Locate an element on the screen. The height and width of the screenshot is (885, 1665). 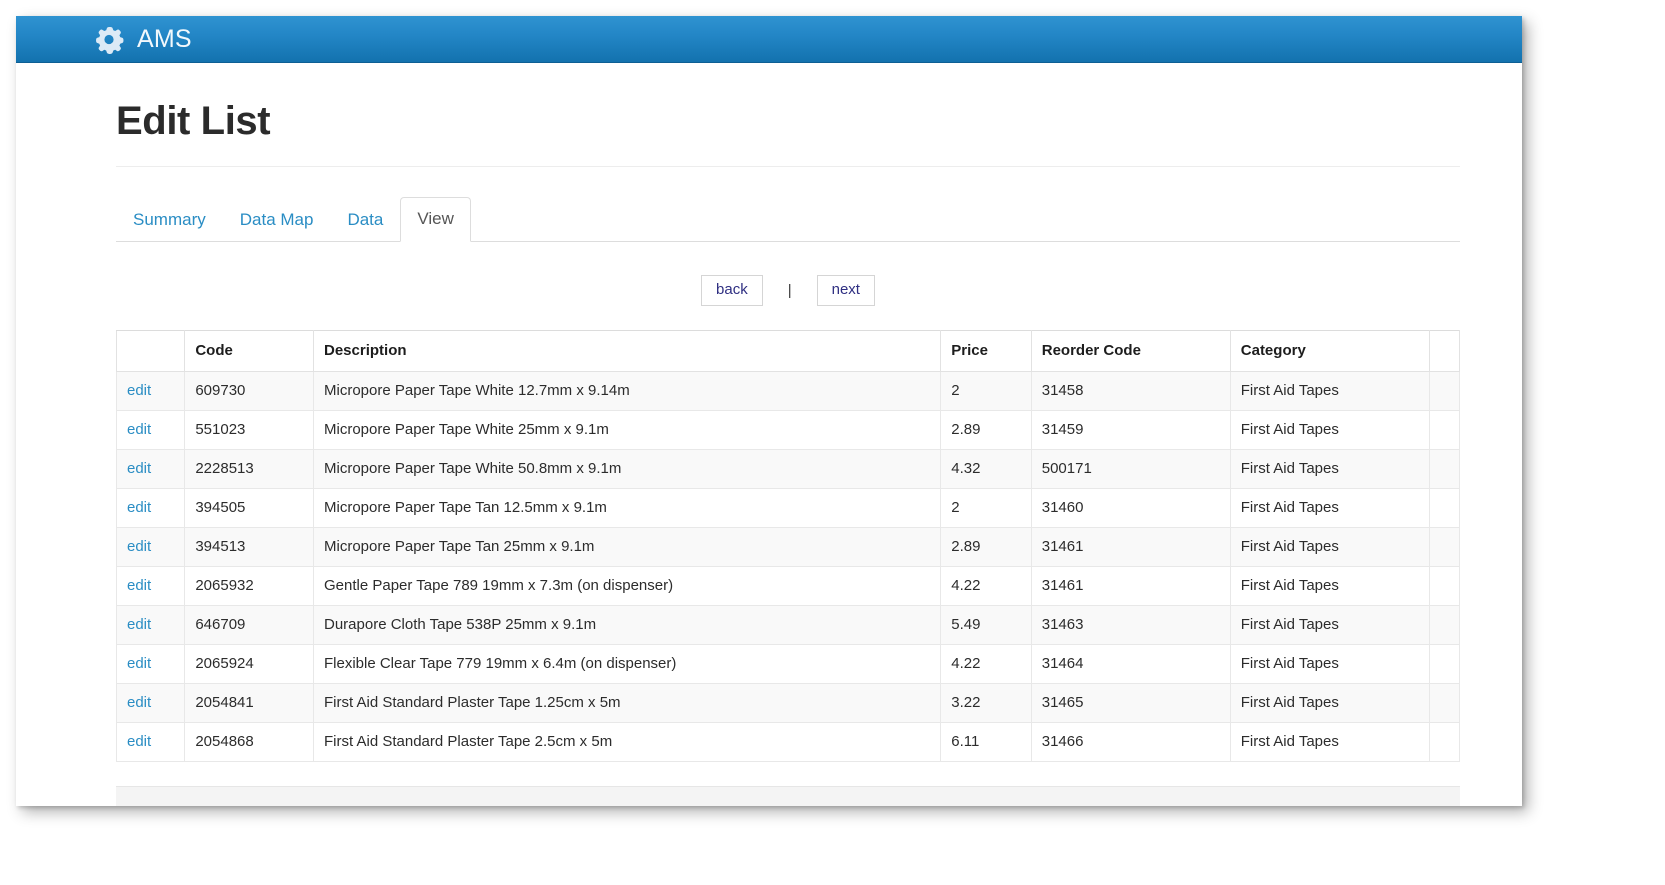
cell-code: 2228513 is located at coordinates (249, 469).